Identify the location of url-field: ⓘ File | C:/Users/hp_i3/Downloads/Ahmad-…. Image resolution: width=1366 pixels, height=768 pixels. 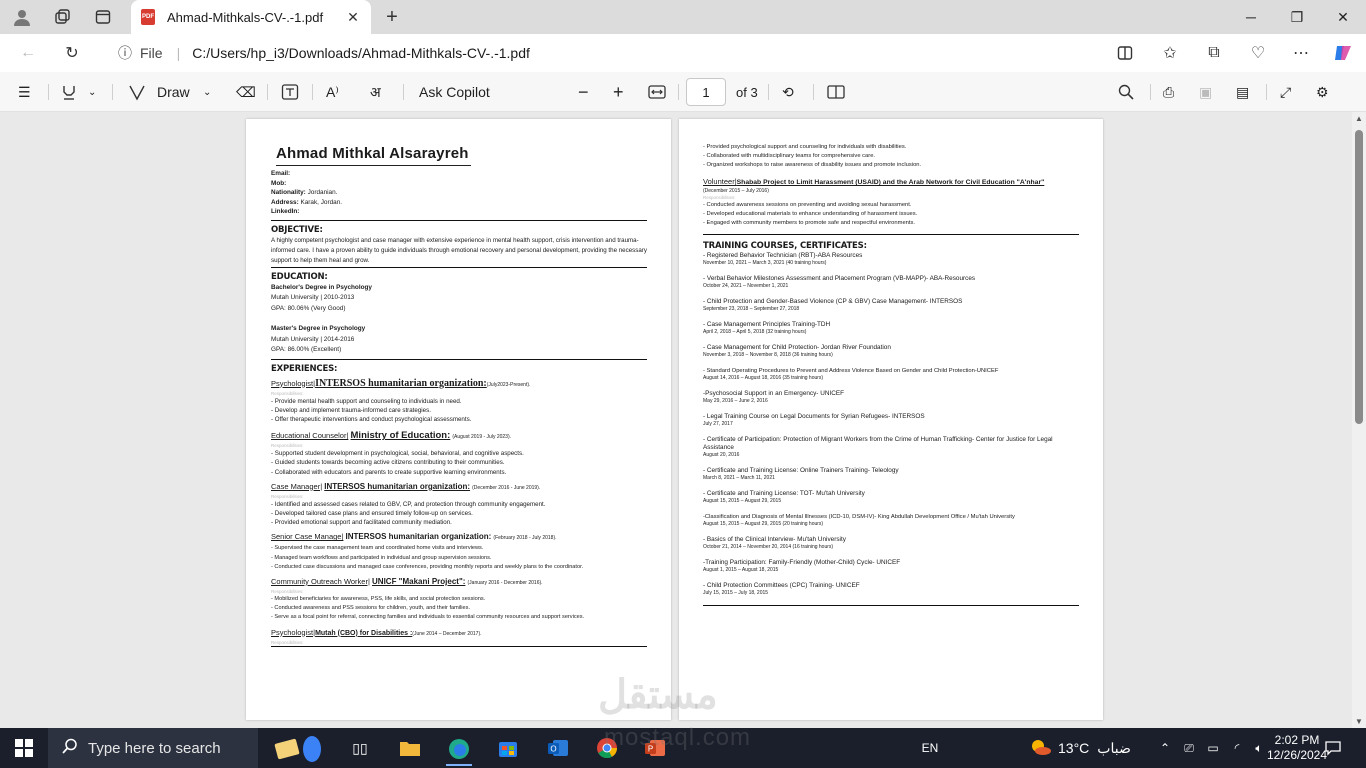
(600, 53).